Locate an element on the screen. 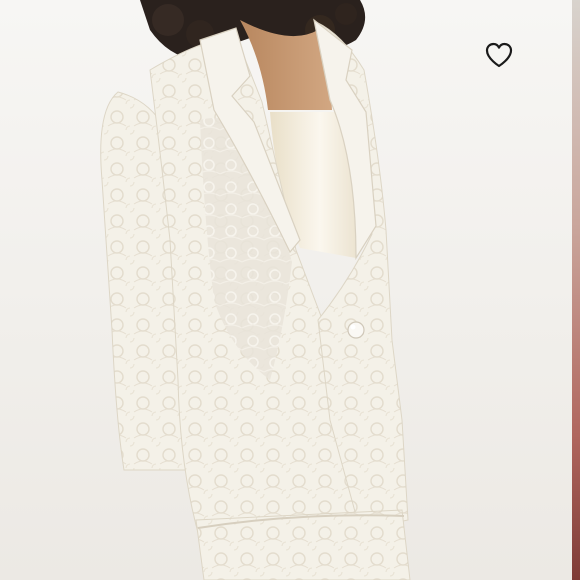 Image resolution: width=580 pixels, height=580 pixels. heart-outline-icon is located at coordinates (499, 55).